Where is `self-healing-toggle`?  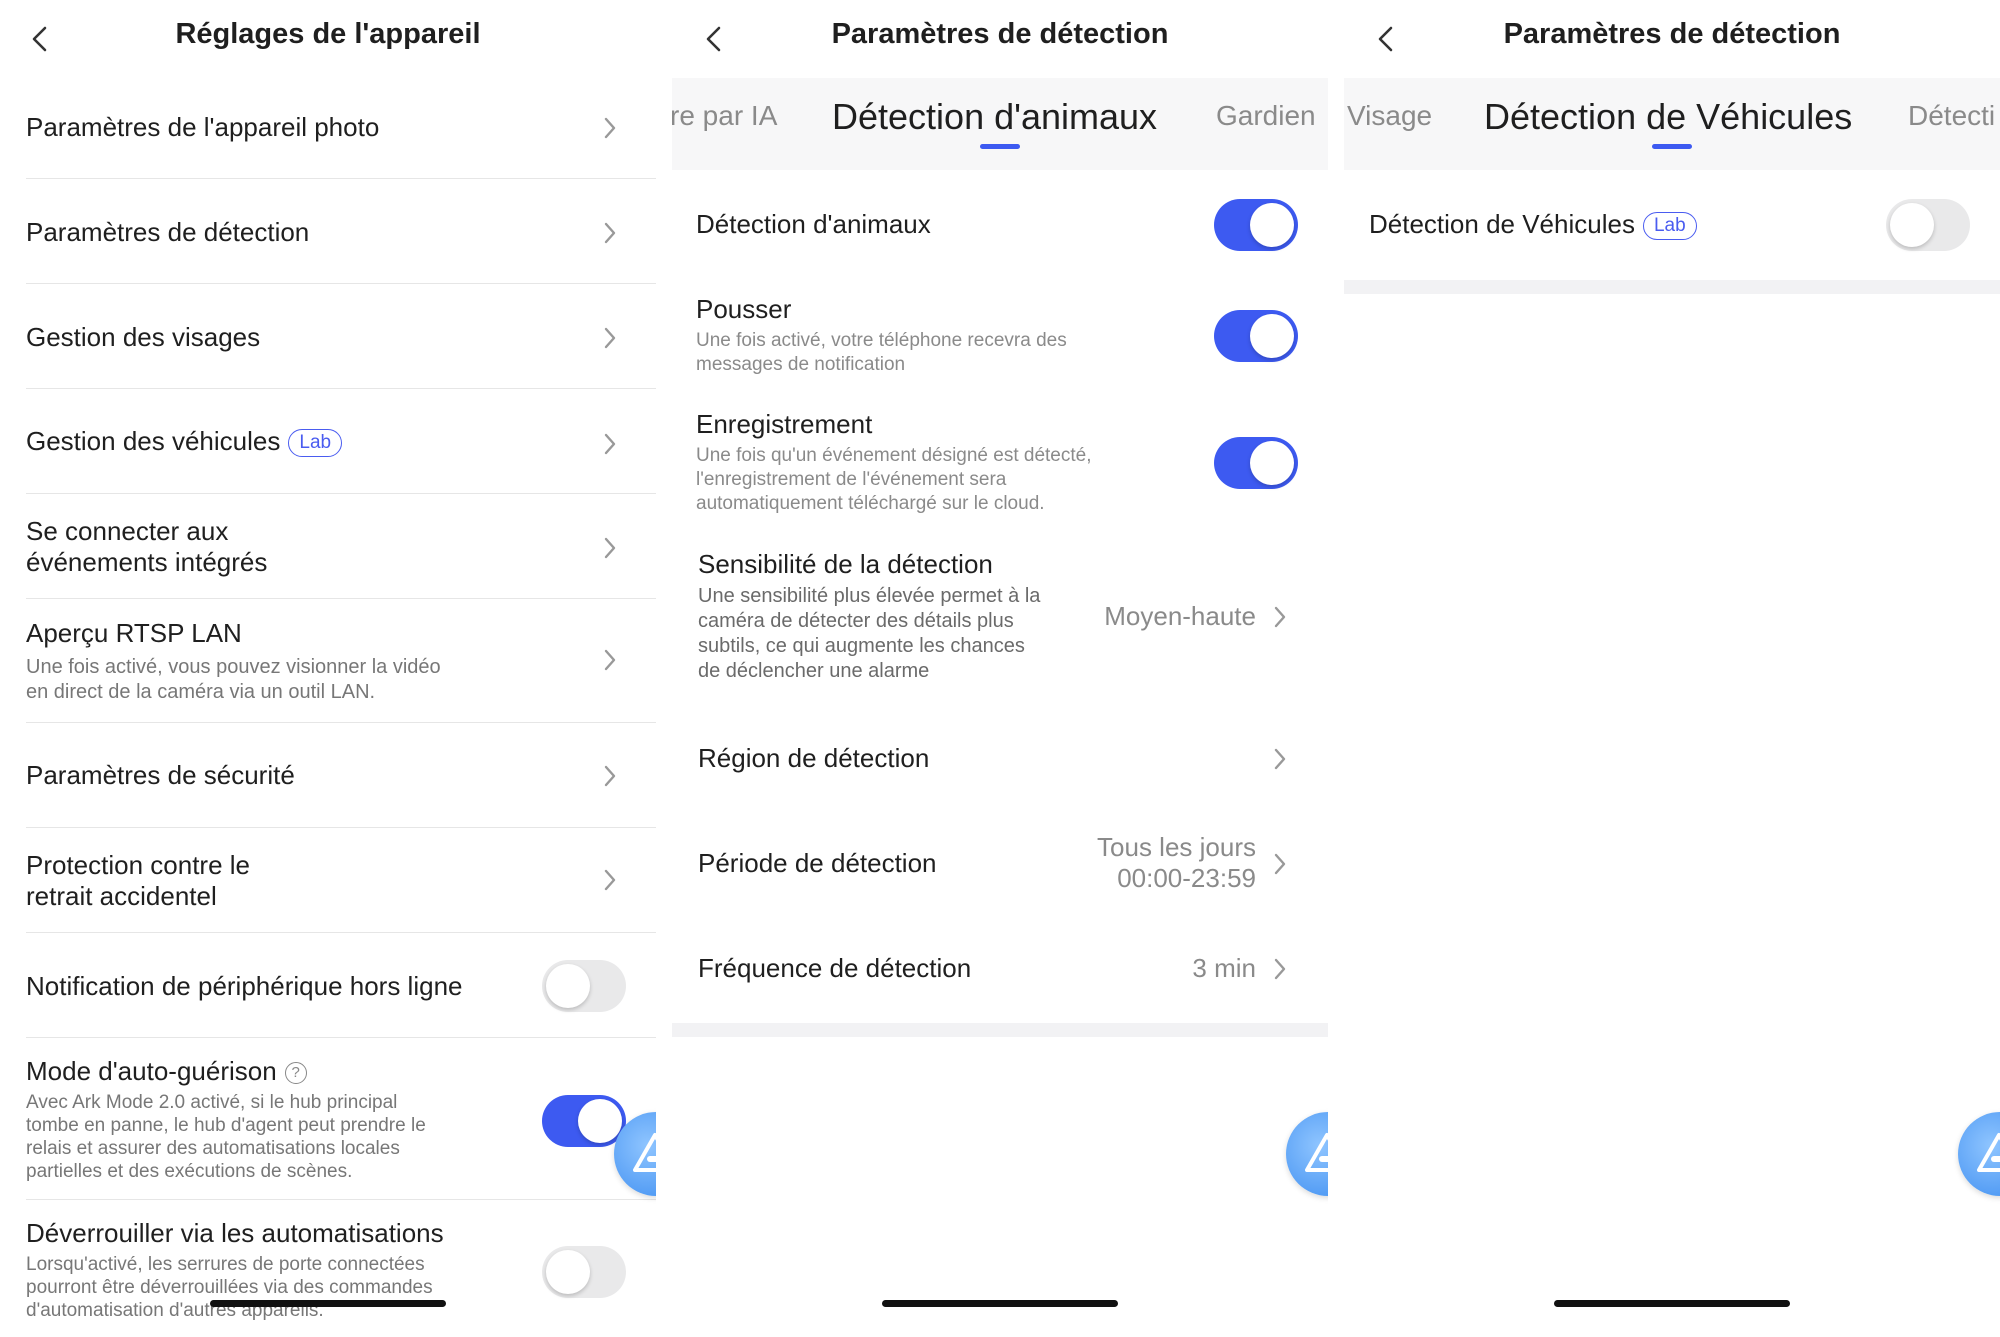
self-healing-toggle is located at coordinates (584, 1121).